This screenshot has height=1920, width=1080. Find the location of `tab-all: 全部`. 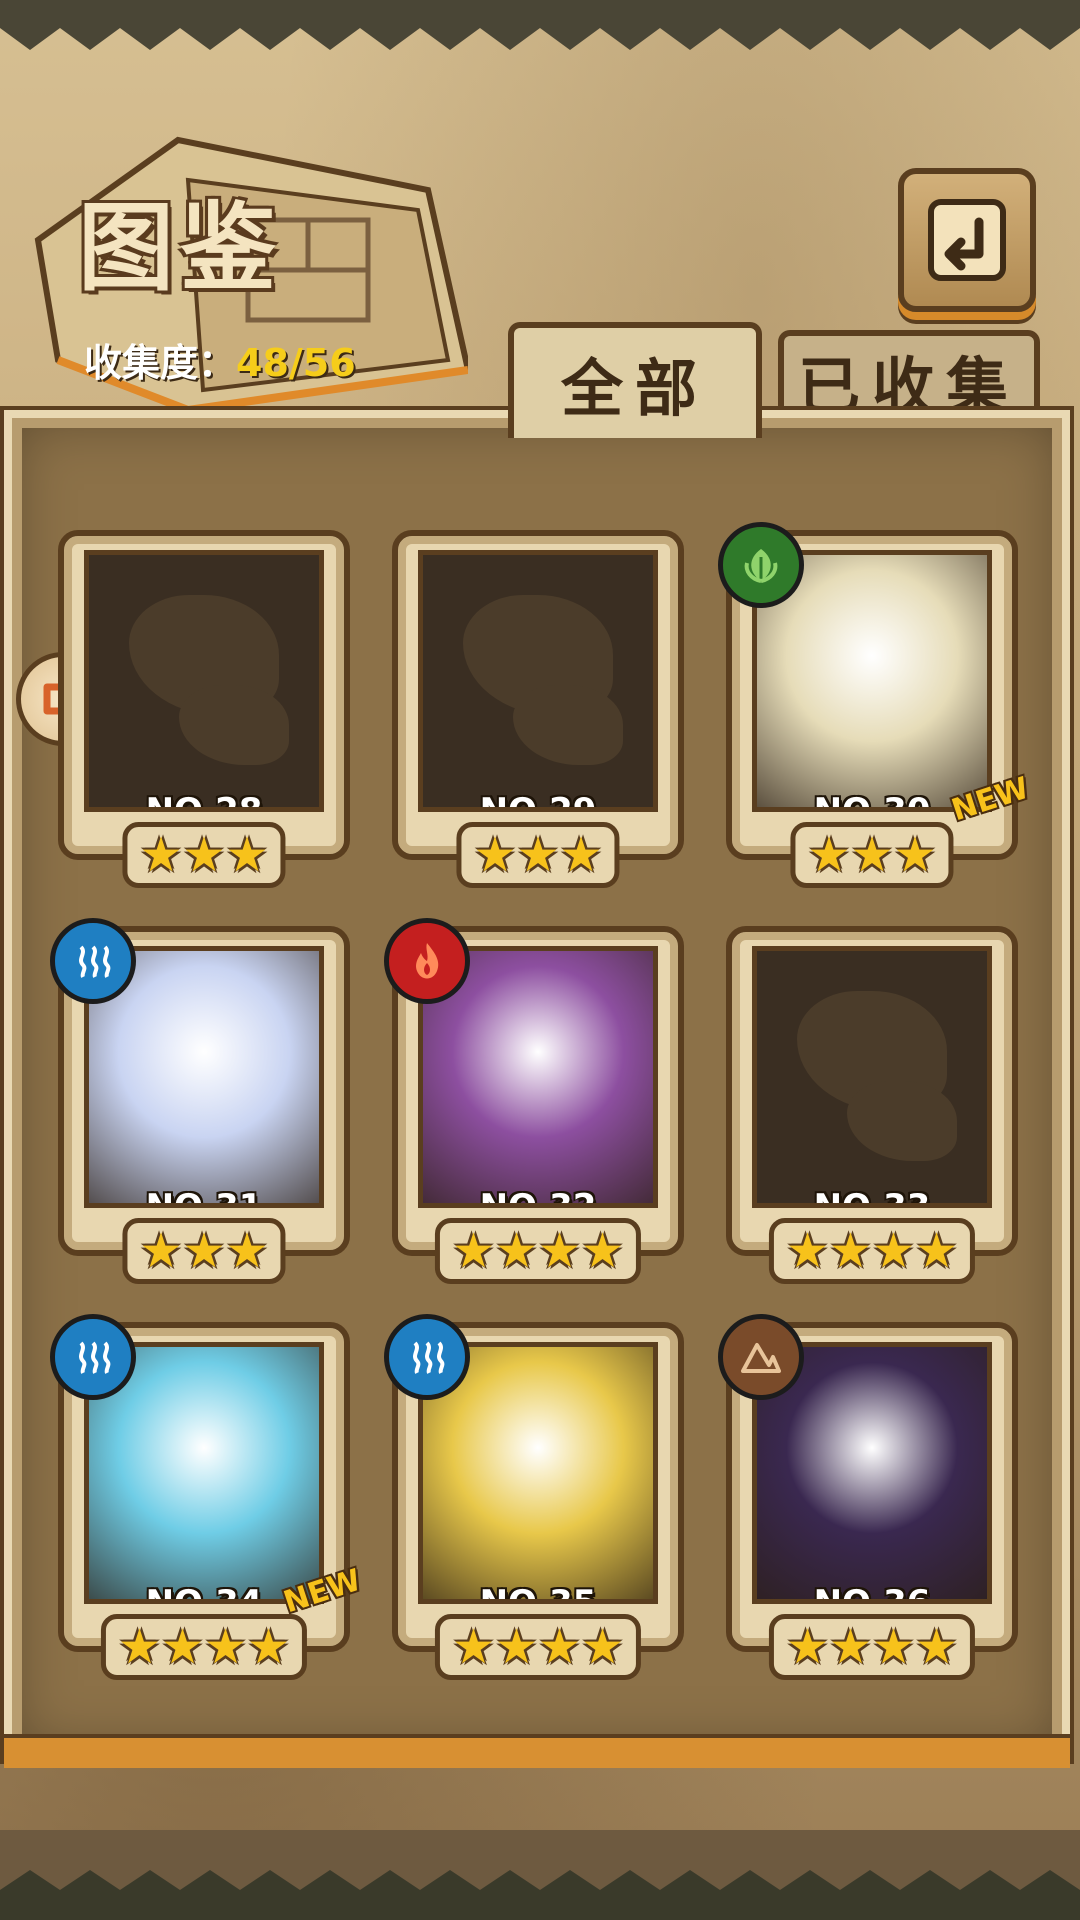

tab-all: 全部 is located at coordinates (635, 380).